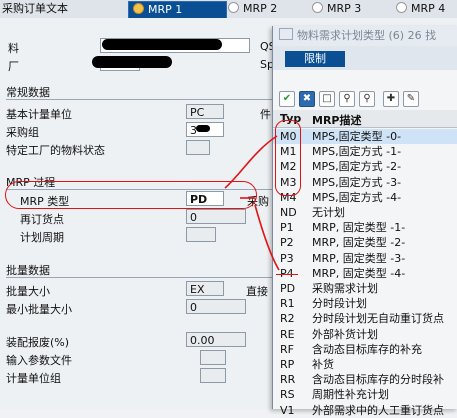  I want to click on mrp-type-description: 分时段计划, so click(339, 304).